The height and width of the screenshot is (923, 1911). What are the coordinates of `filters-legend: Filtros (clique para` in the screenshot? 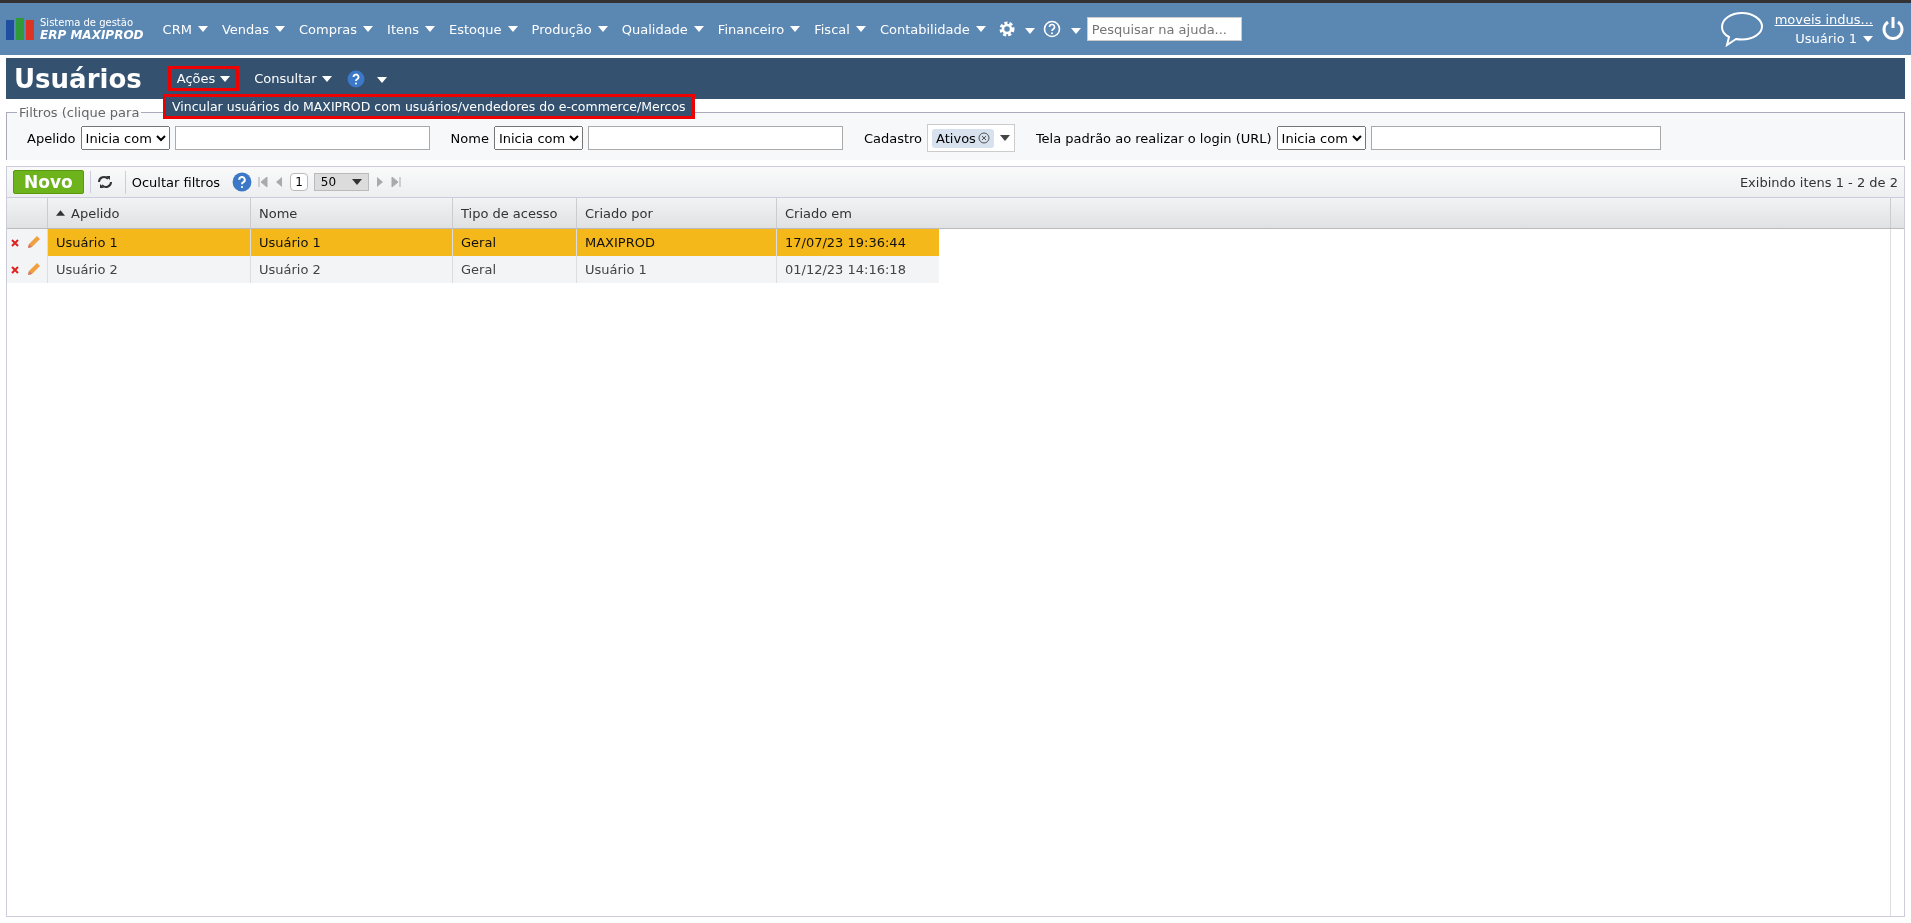 It's located at (79, 112).